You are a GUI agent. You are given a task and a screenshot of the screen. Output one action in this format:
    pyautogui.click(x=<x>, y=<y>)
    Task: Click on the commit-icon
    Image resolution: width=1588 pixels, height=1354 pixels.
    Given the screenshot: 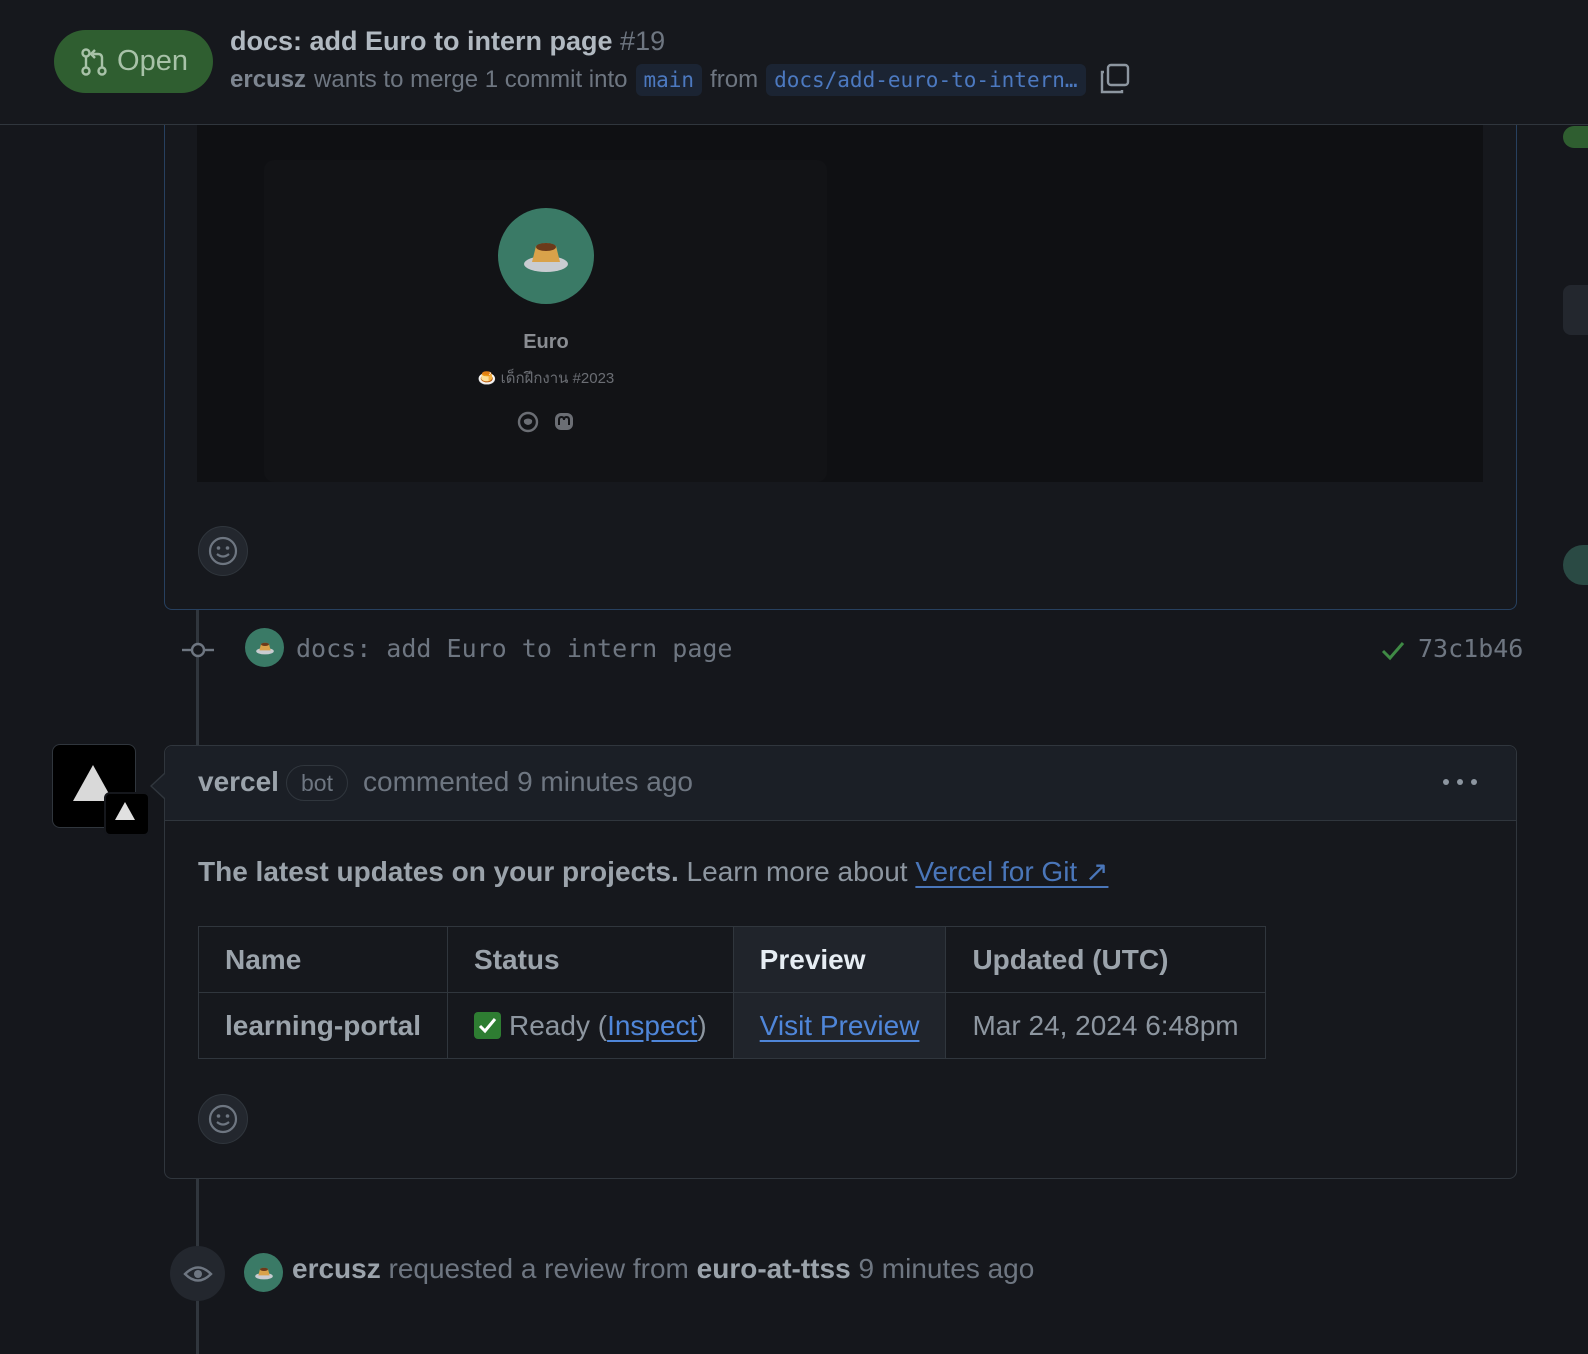 What is the action you would take?
    pyautogui.click(x=198, y=650)
    